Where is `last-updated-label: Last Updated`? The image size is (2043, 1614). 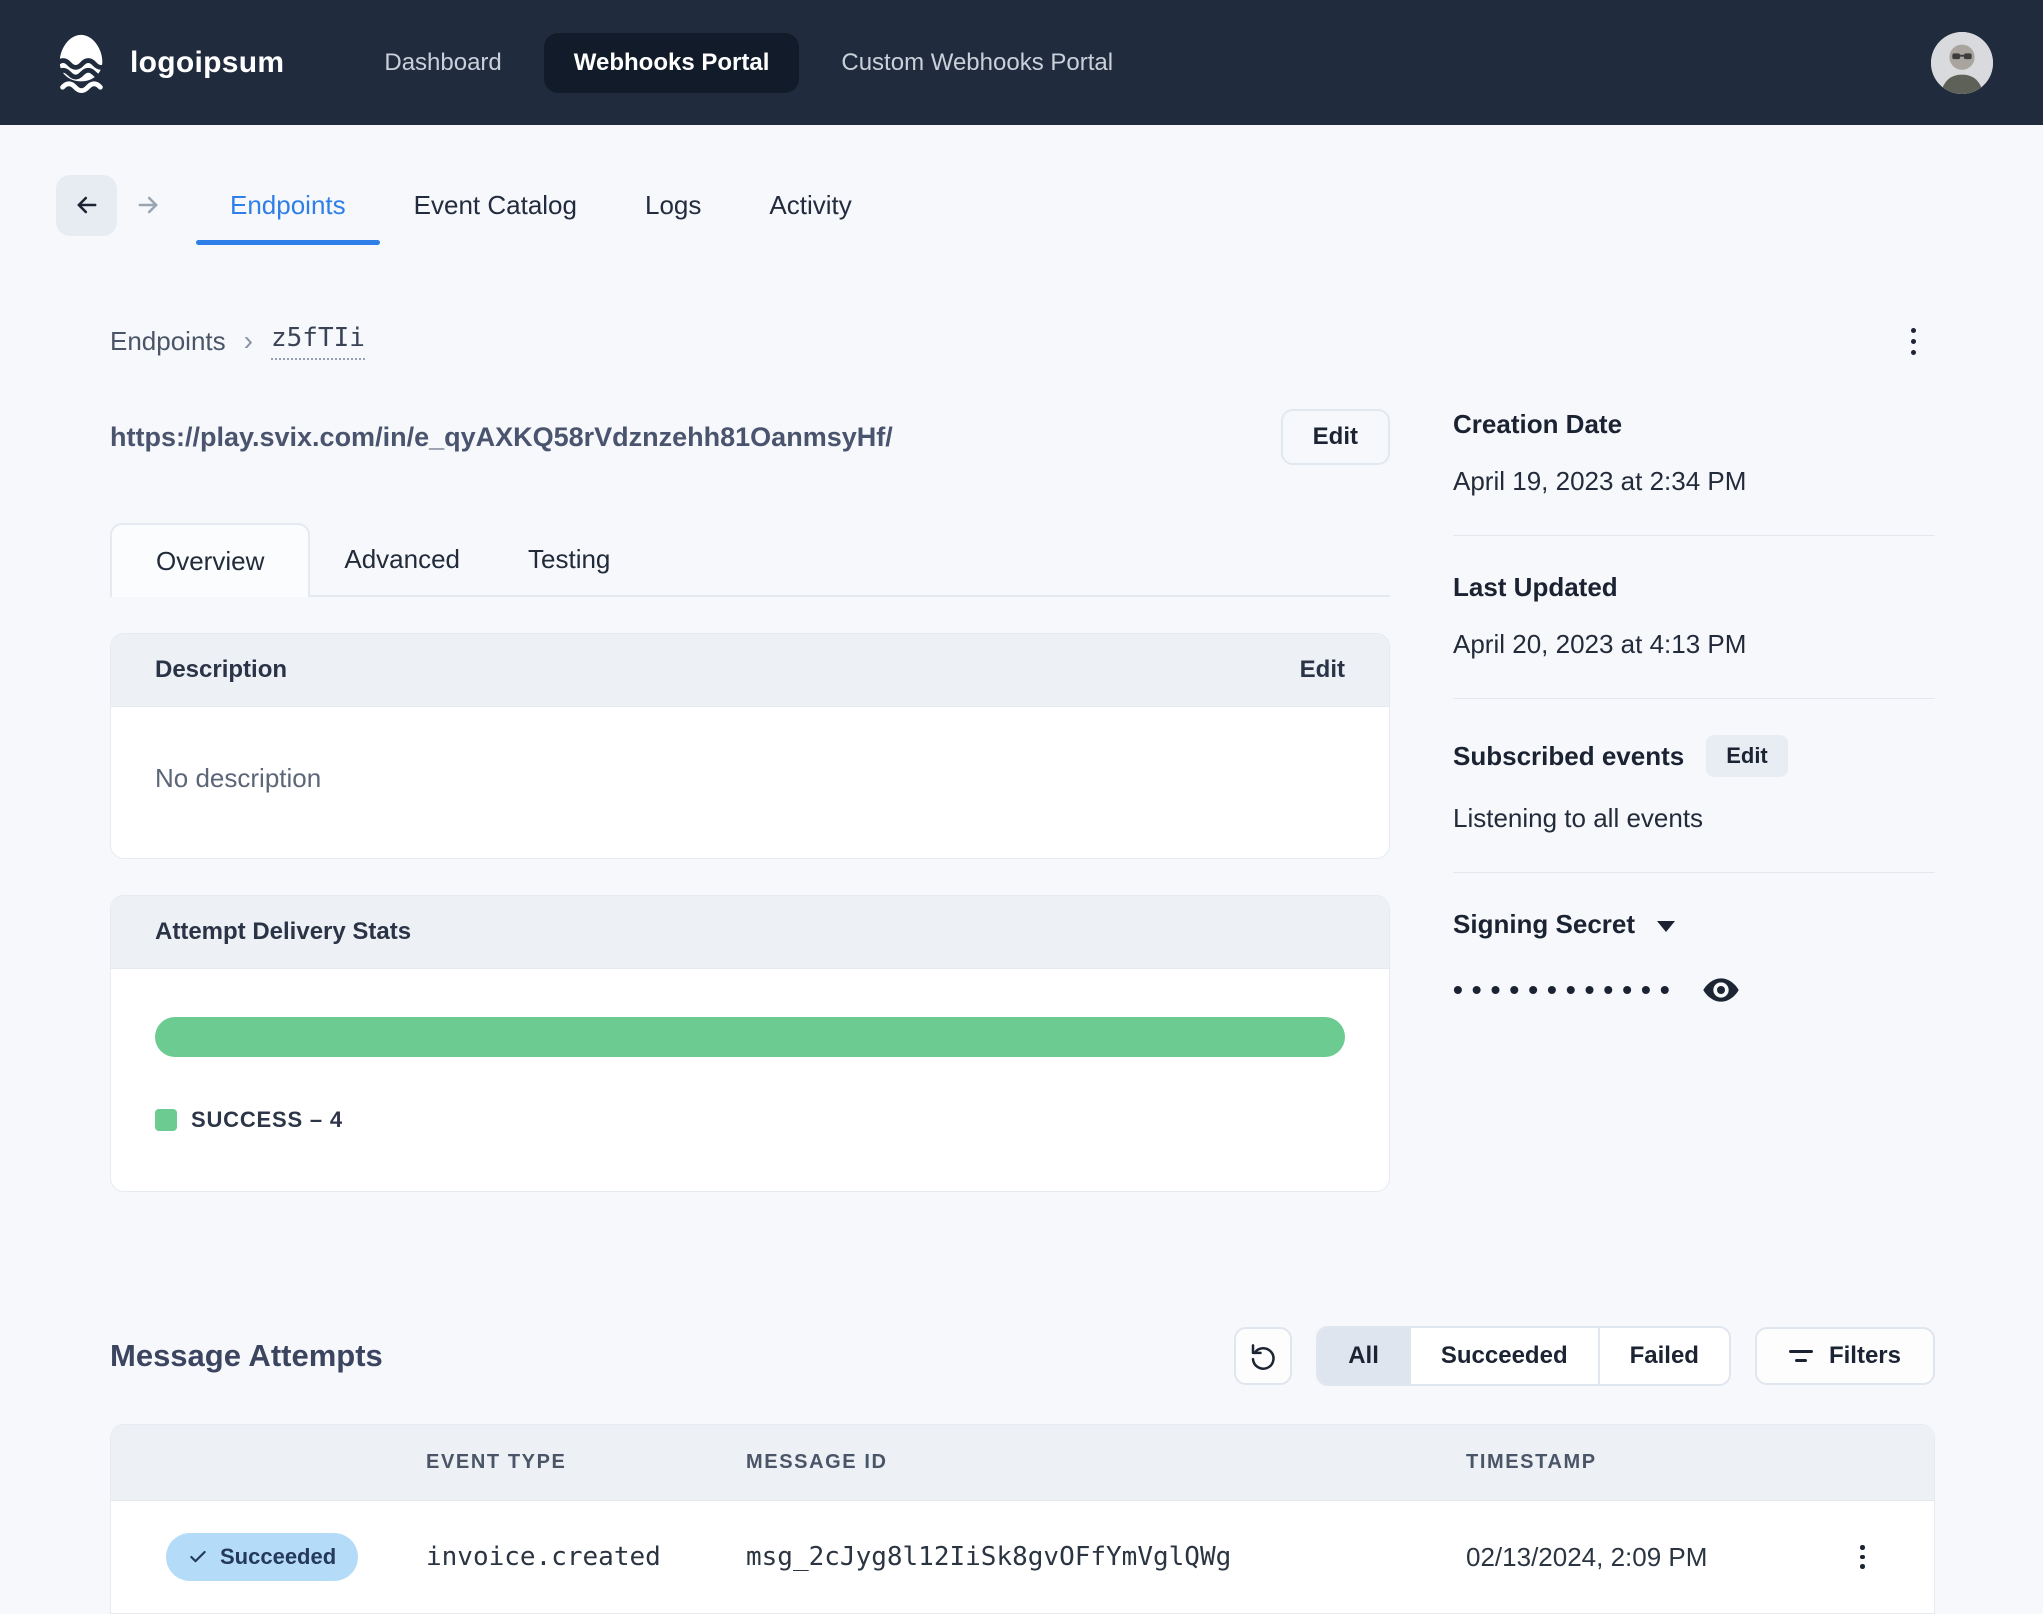 last-updated-label: Last Updated is located at coordinates (1535, 587).